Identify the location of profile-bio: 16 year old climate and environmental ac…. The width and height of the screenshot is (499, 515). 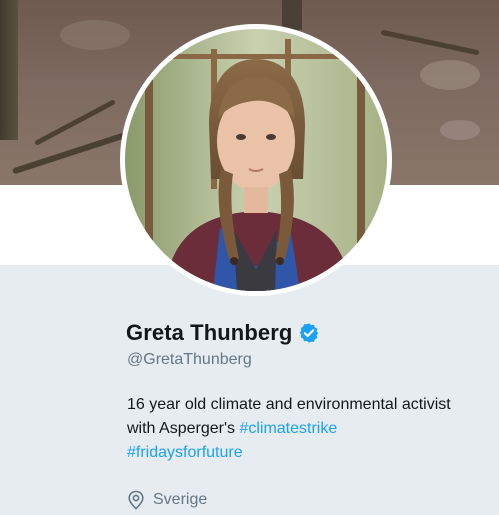
(292, 429).